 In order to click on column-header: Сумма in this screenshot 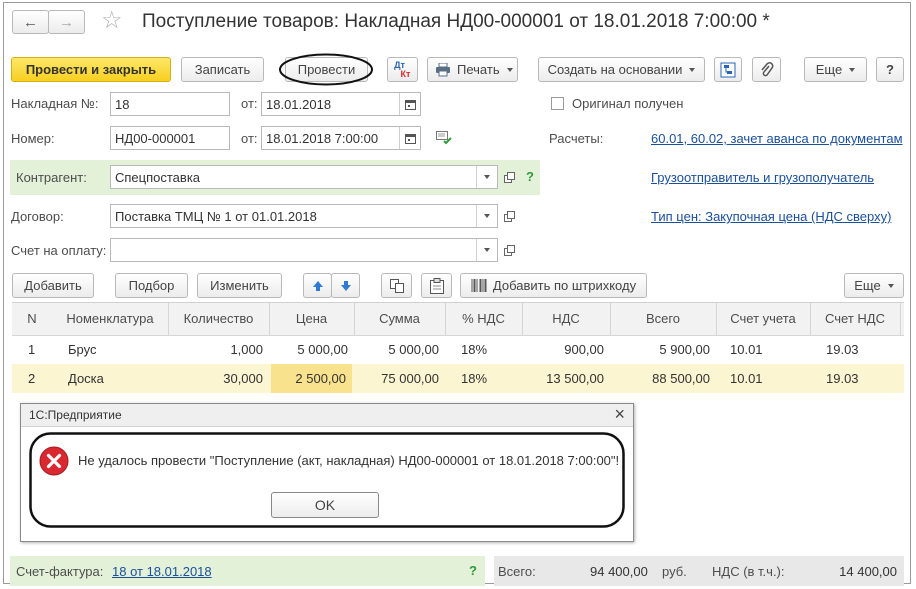, I will do `click(399, 318)`.